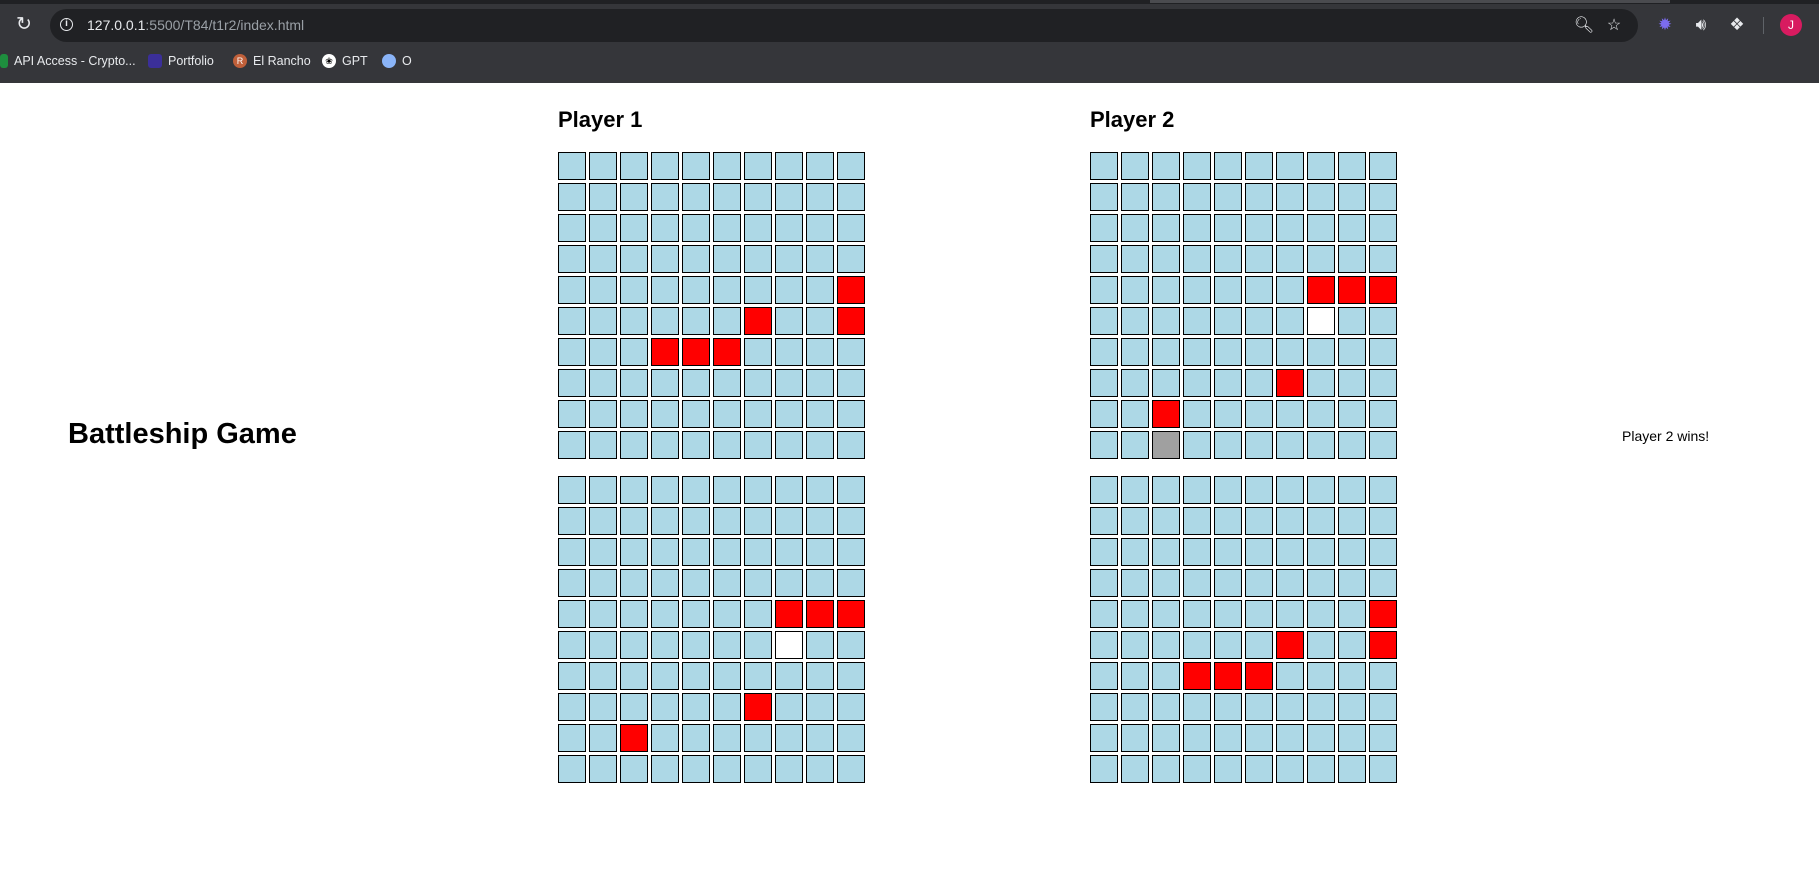  Describe the element at coordinates (272, 61) in the screenshot. I see `bookmark-el-rancho: R El Rancho` at that location.